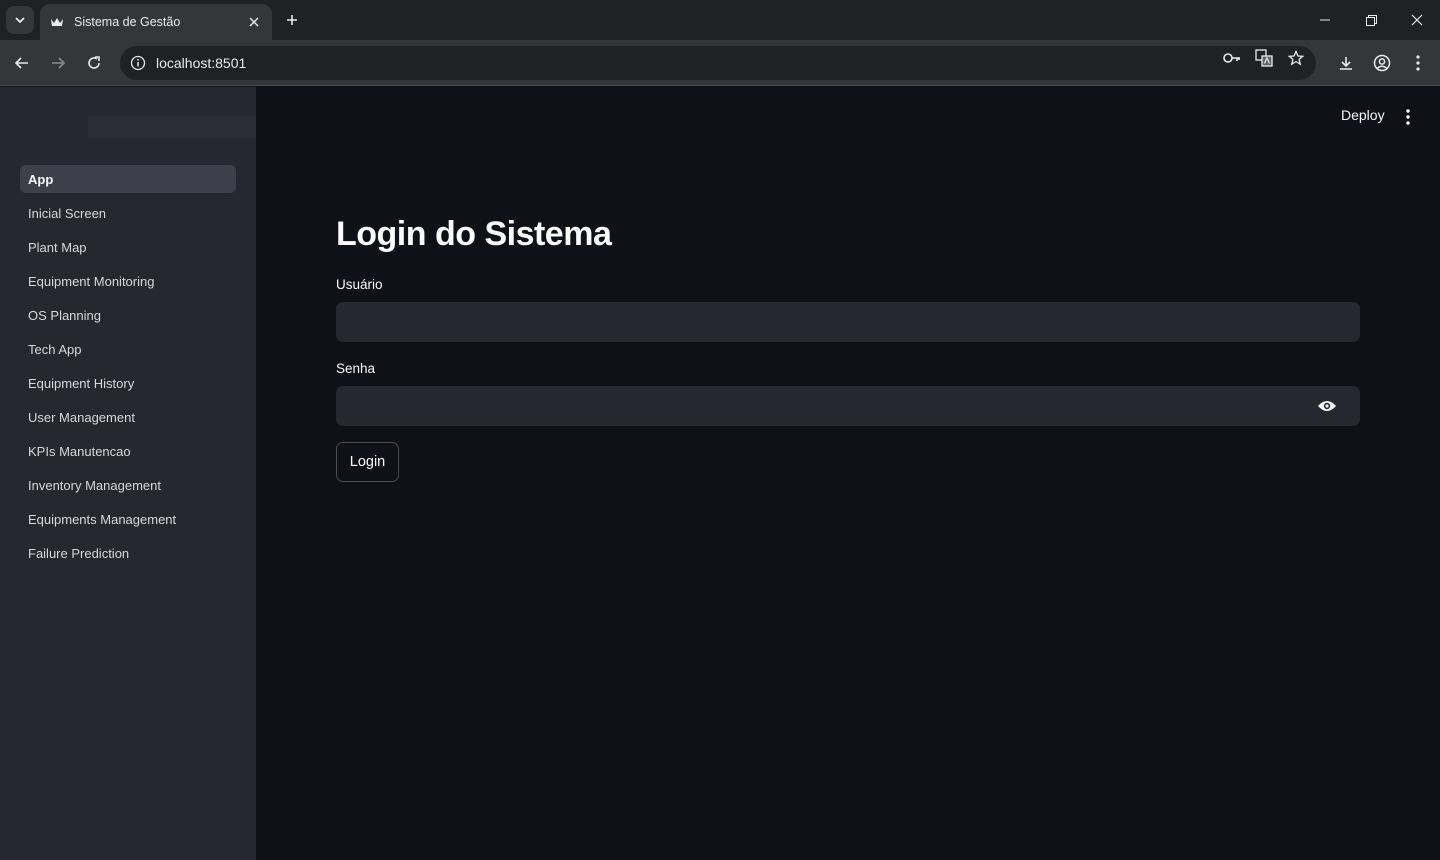  I want to click on back-arrow-icon, so click(22, 63).